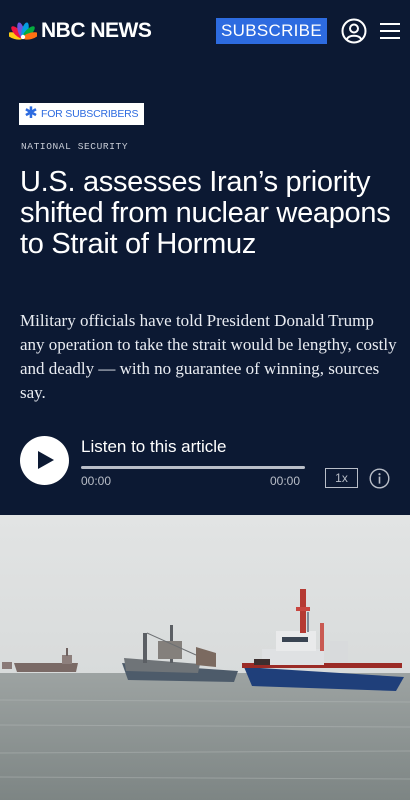  What do you see at coordinates (193, 467) in the screenshot?
I see `progress-slider` at bounding box center [193, 467].